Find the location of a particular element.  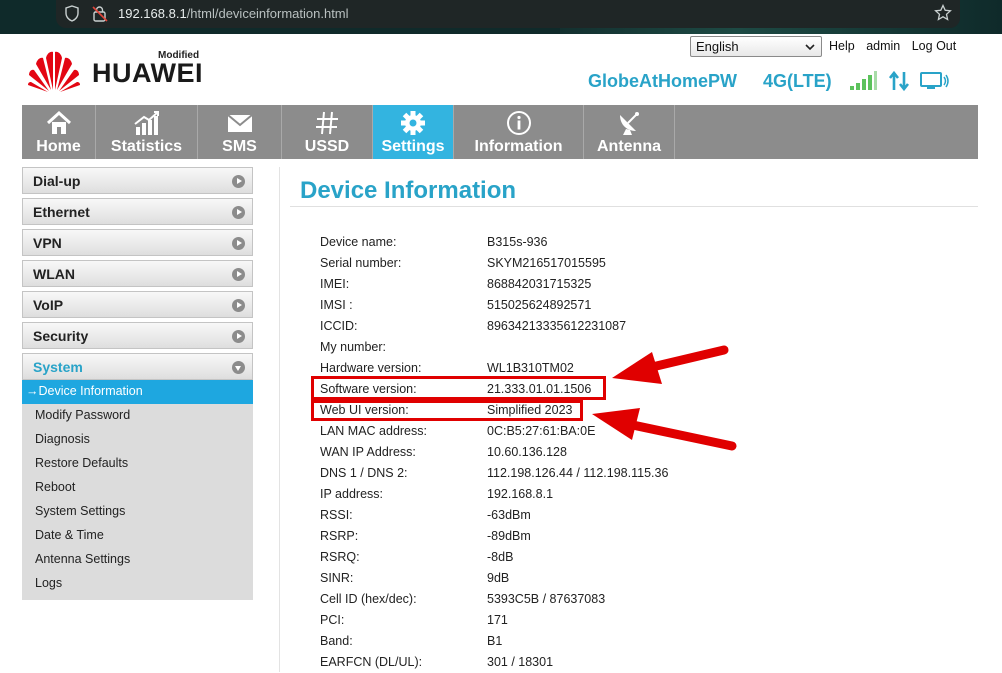

subitem-modify-password: Modify Password is located at coordinates (137, 416).